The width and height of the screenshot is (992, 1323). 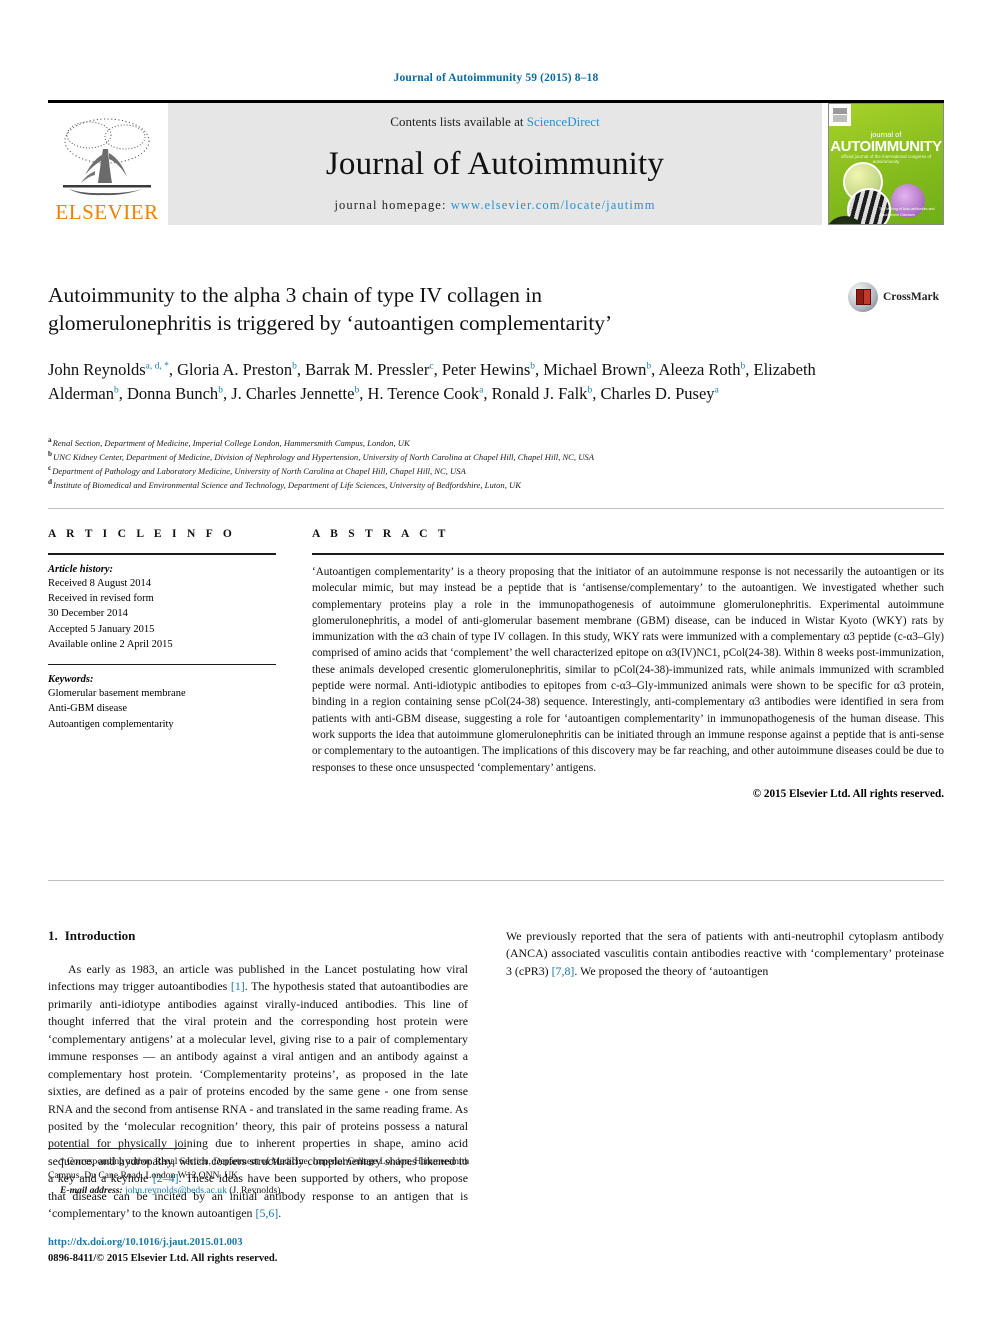 I want to click on email-label: E-mail address:, so click(x=91, y=1190).